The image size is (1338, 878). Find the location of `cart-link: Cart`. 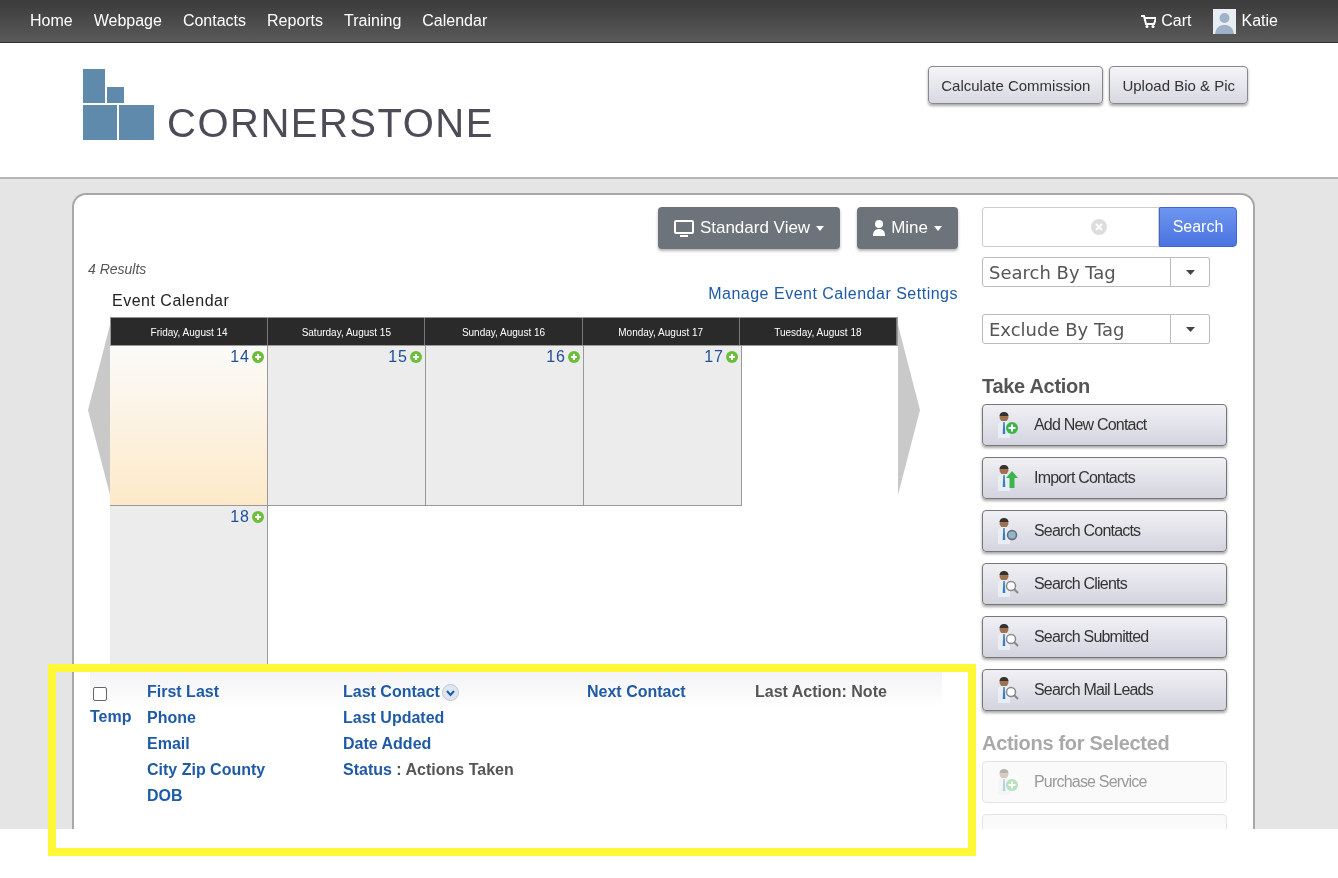

cart-link: Cart is located at coordinates (1166, 21).